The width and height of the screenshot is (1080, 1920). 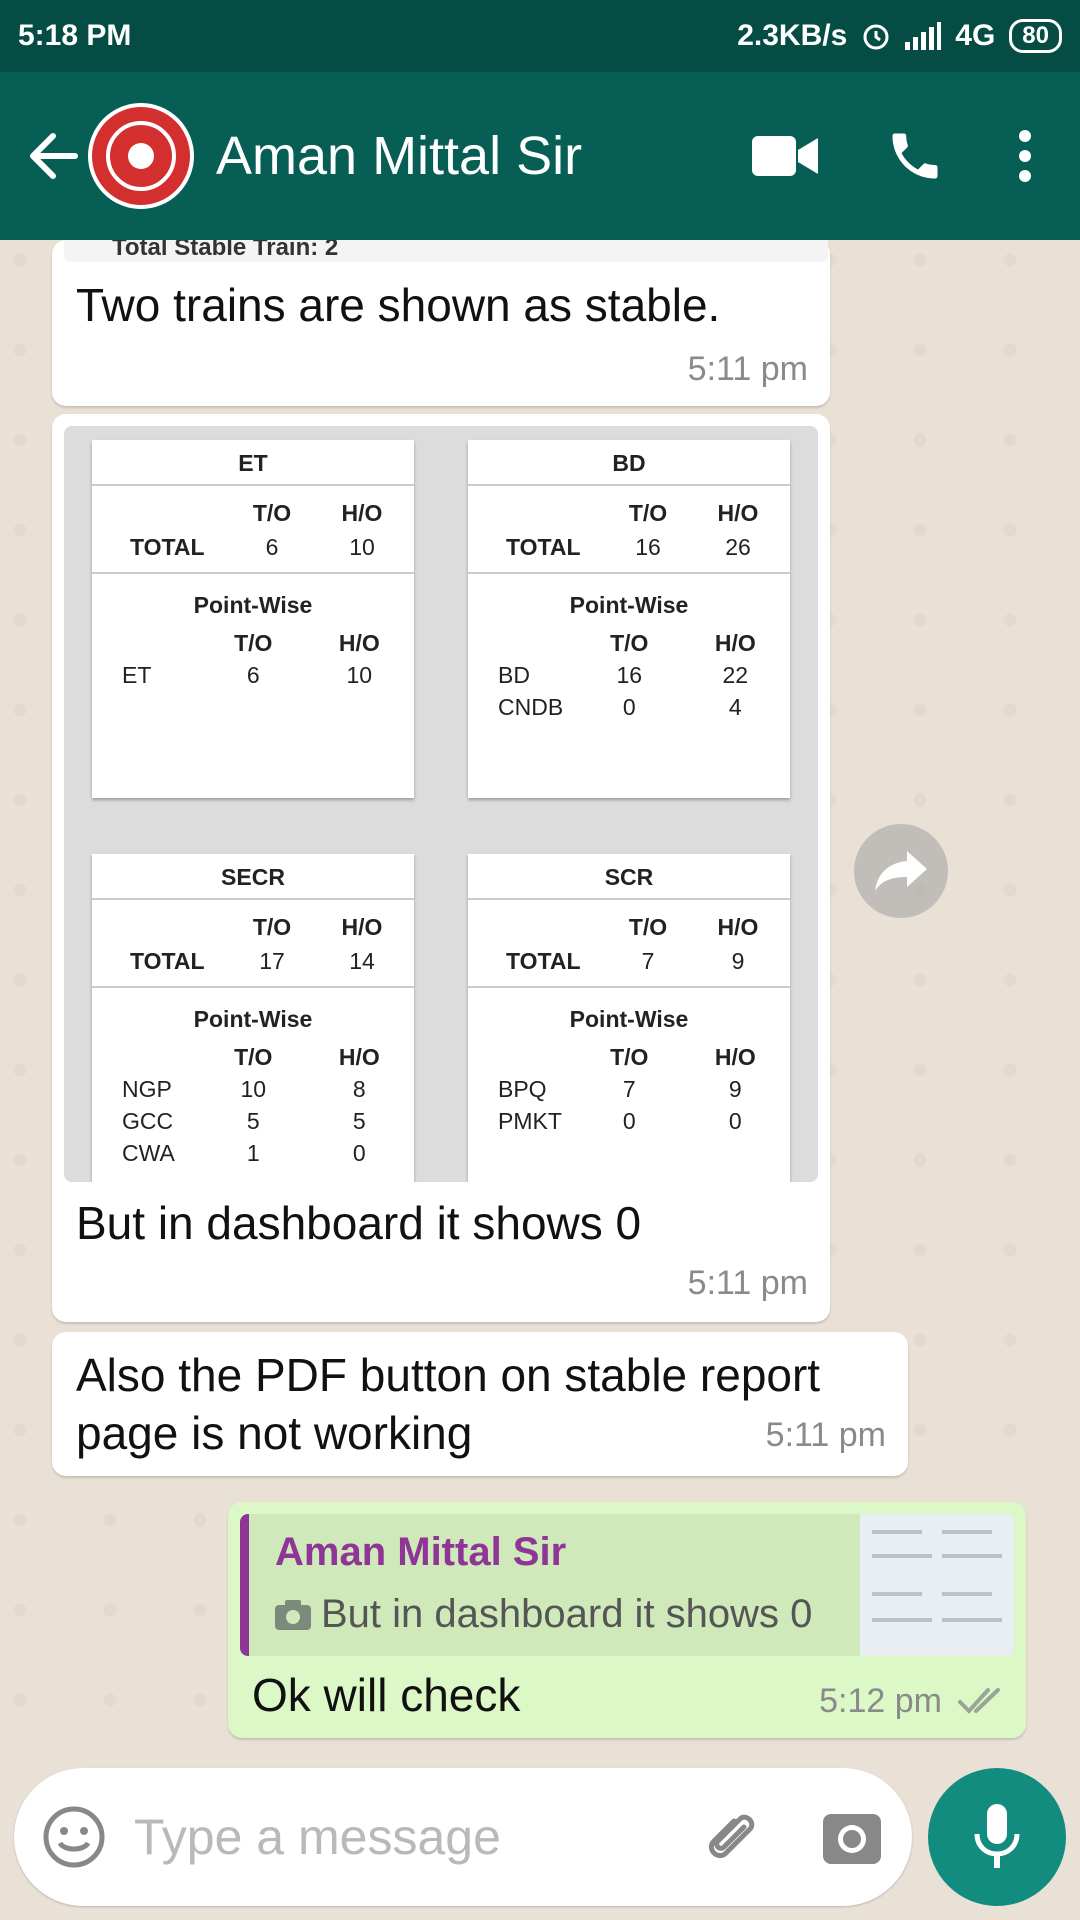 What do you see at coordinates (975, 35) in the screenshot?
I see `network-type: 4G` at bounding box center [975, 35].